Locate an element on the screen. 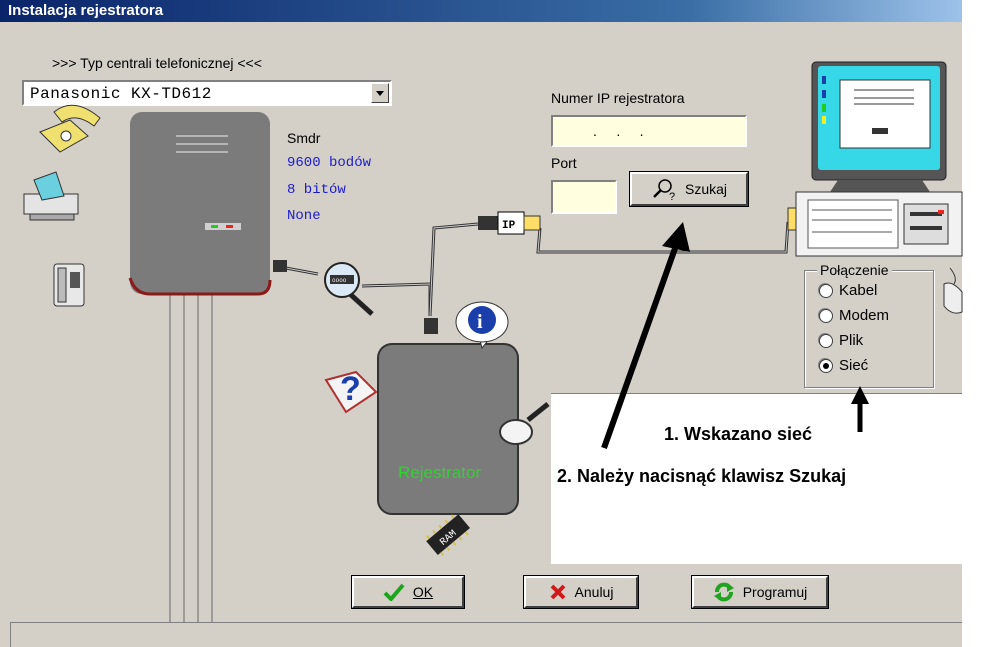  ip-plug-label: IP is located at coordinates (509, 226).